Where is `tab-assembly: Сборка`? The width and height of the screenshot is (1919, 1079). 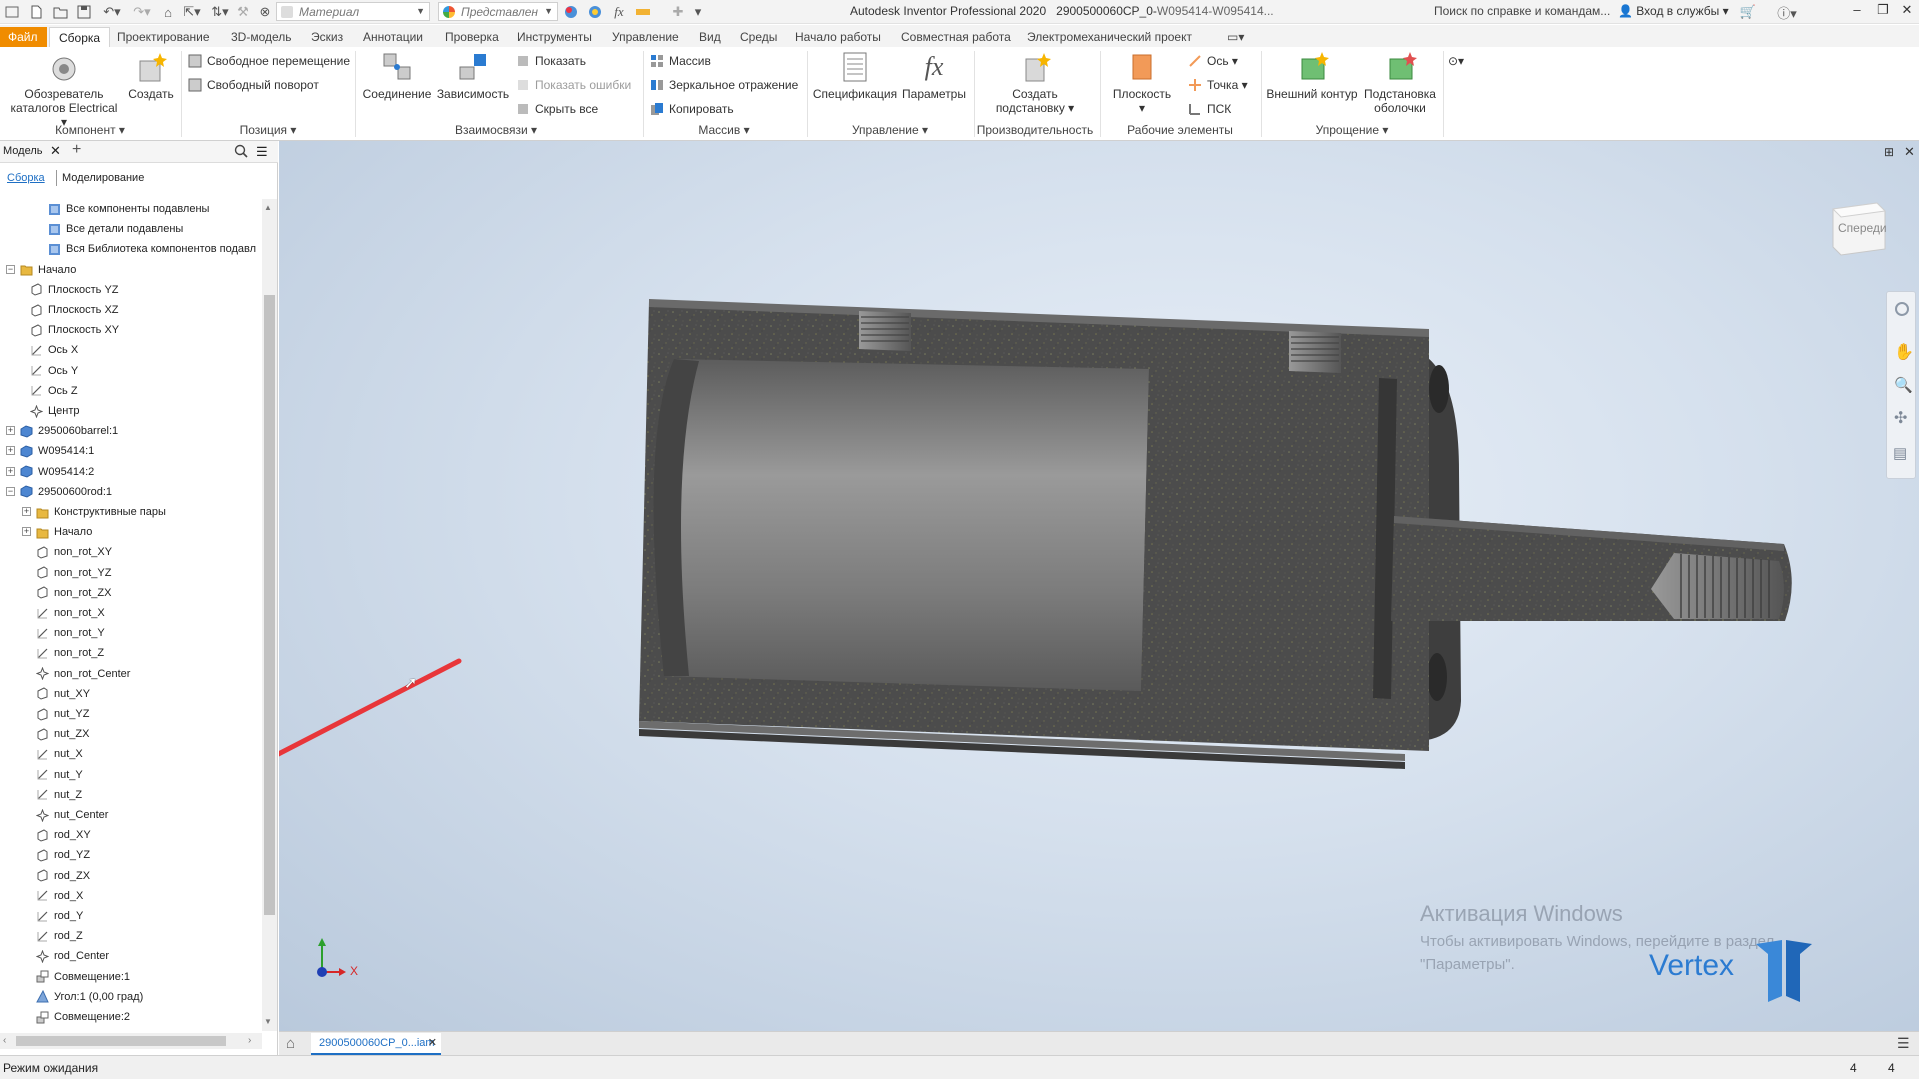
tab-assembly: Сборка is located at coordinates (80, 37).